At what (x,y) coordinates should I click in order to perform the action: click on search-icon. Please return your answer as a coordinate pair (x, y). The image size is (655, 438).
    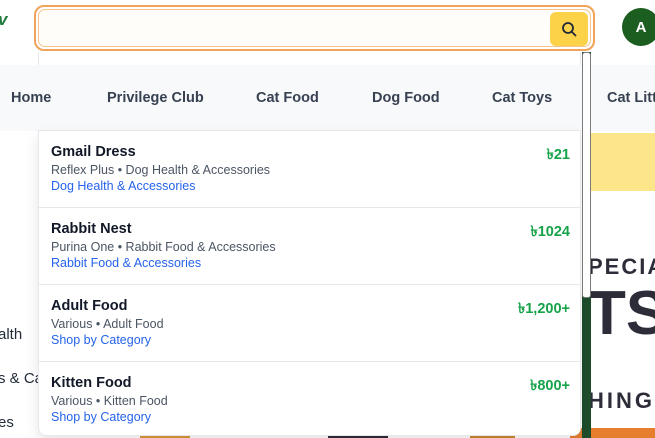
    Looking at the image, I should click on (569, 29).